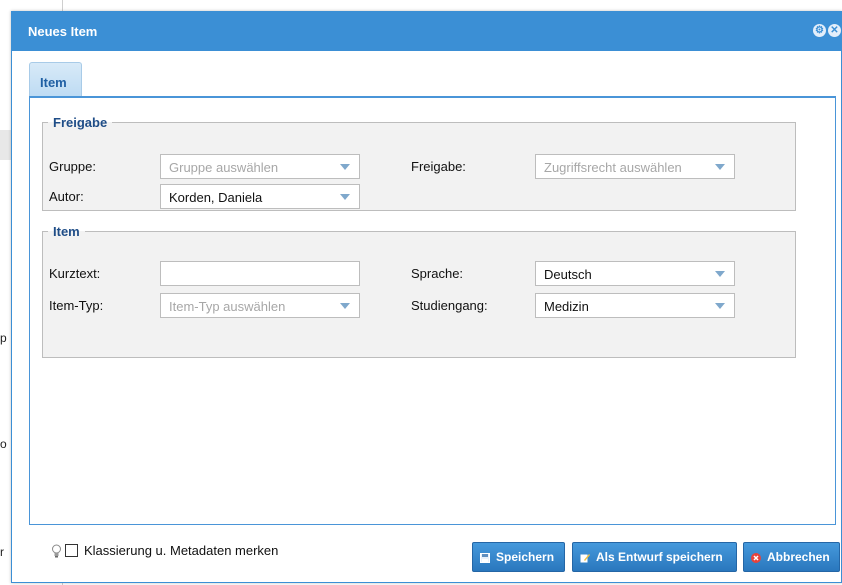  I want to click on freigabe-select: Zugriffsrecht auswählen, so click(635, 166).